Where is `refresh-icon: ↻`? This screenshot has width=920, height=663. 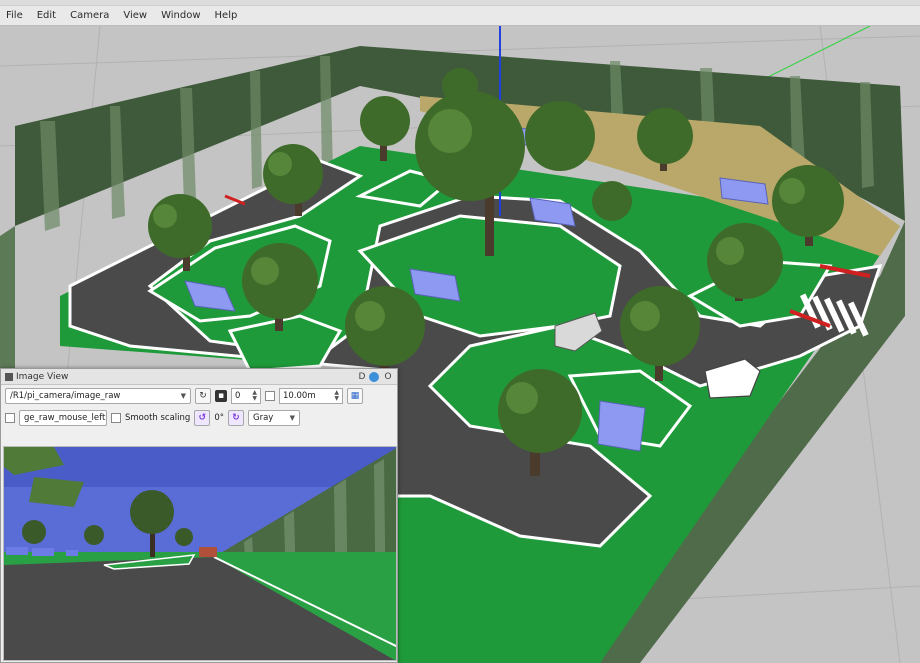 refresh-icon: ↻ is located at coordinates (203, 396).